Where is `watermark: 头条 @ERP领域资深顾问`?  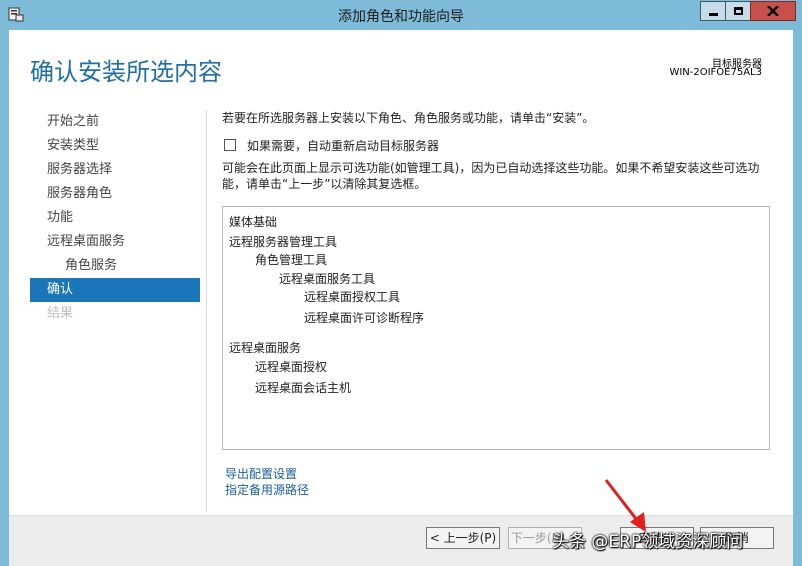
watermark: 头条 @ERP领域资深顾问 is located at coordinates (648, 542).